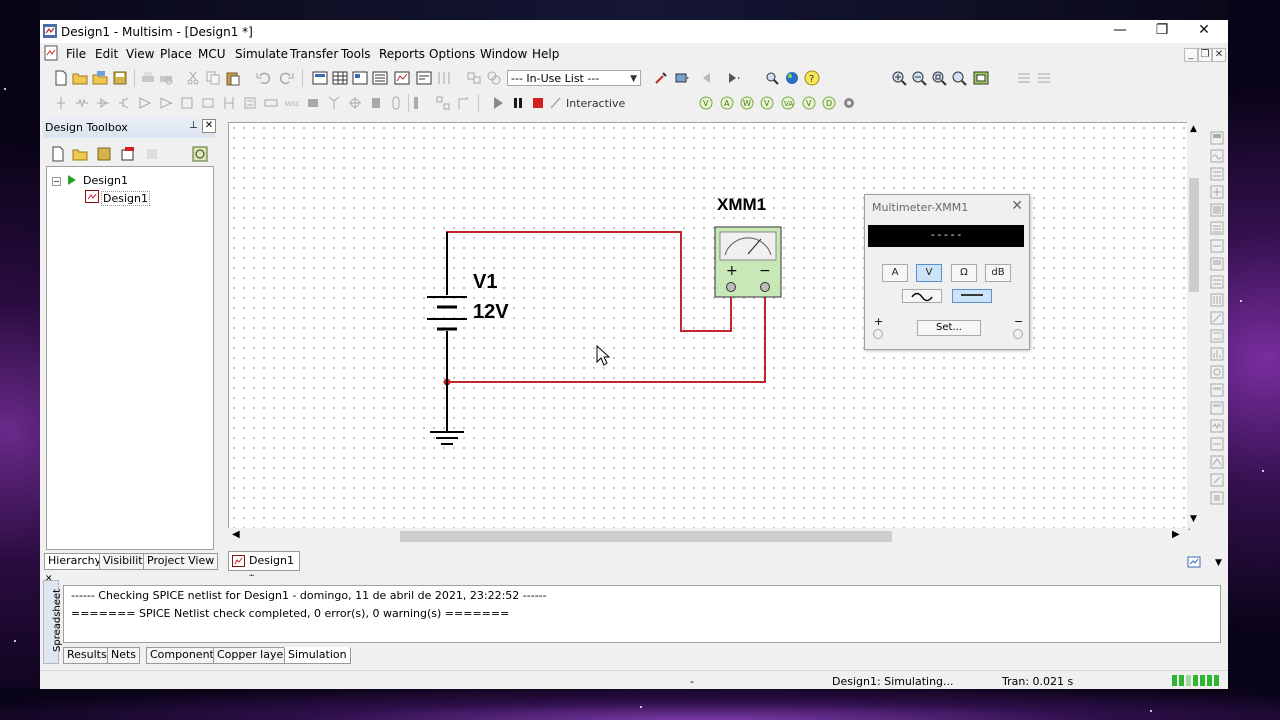 Image resolution: width=1280 pixels, height=720 pixels. Describe the element at coordinates (1217, 336) in the screenshot. I see `instrument-distortion-analyzer-icon` at that location.